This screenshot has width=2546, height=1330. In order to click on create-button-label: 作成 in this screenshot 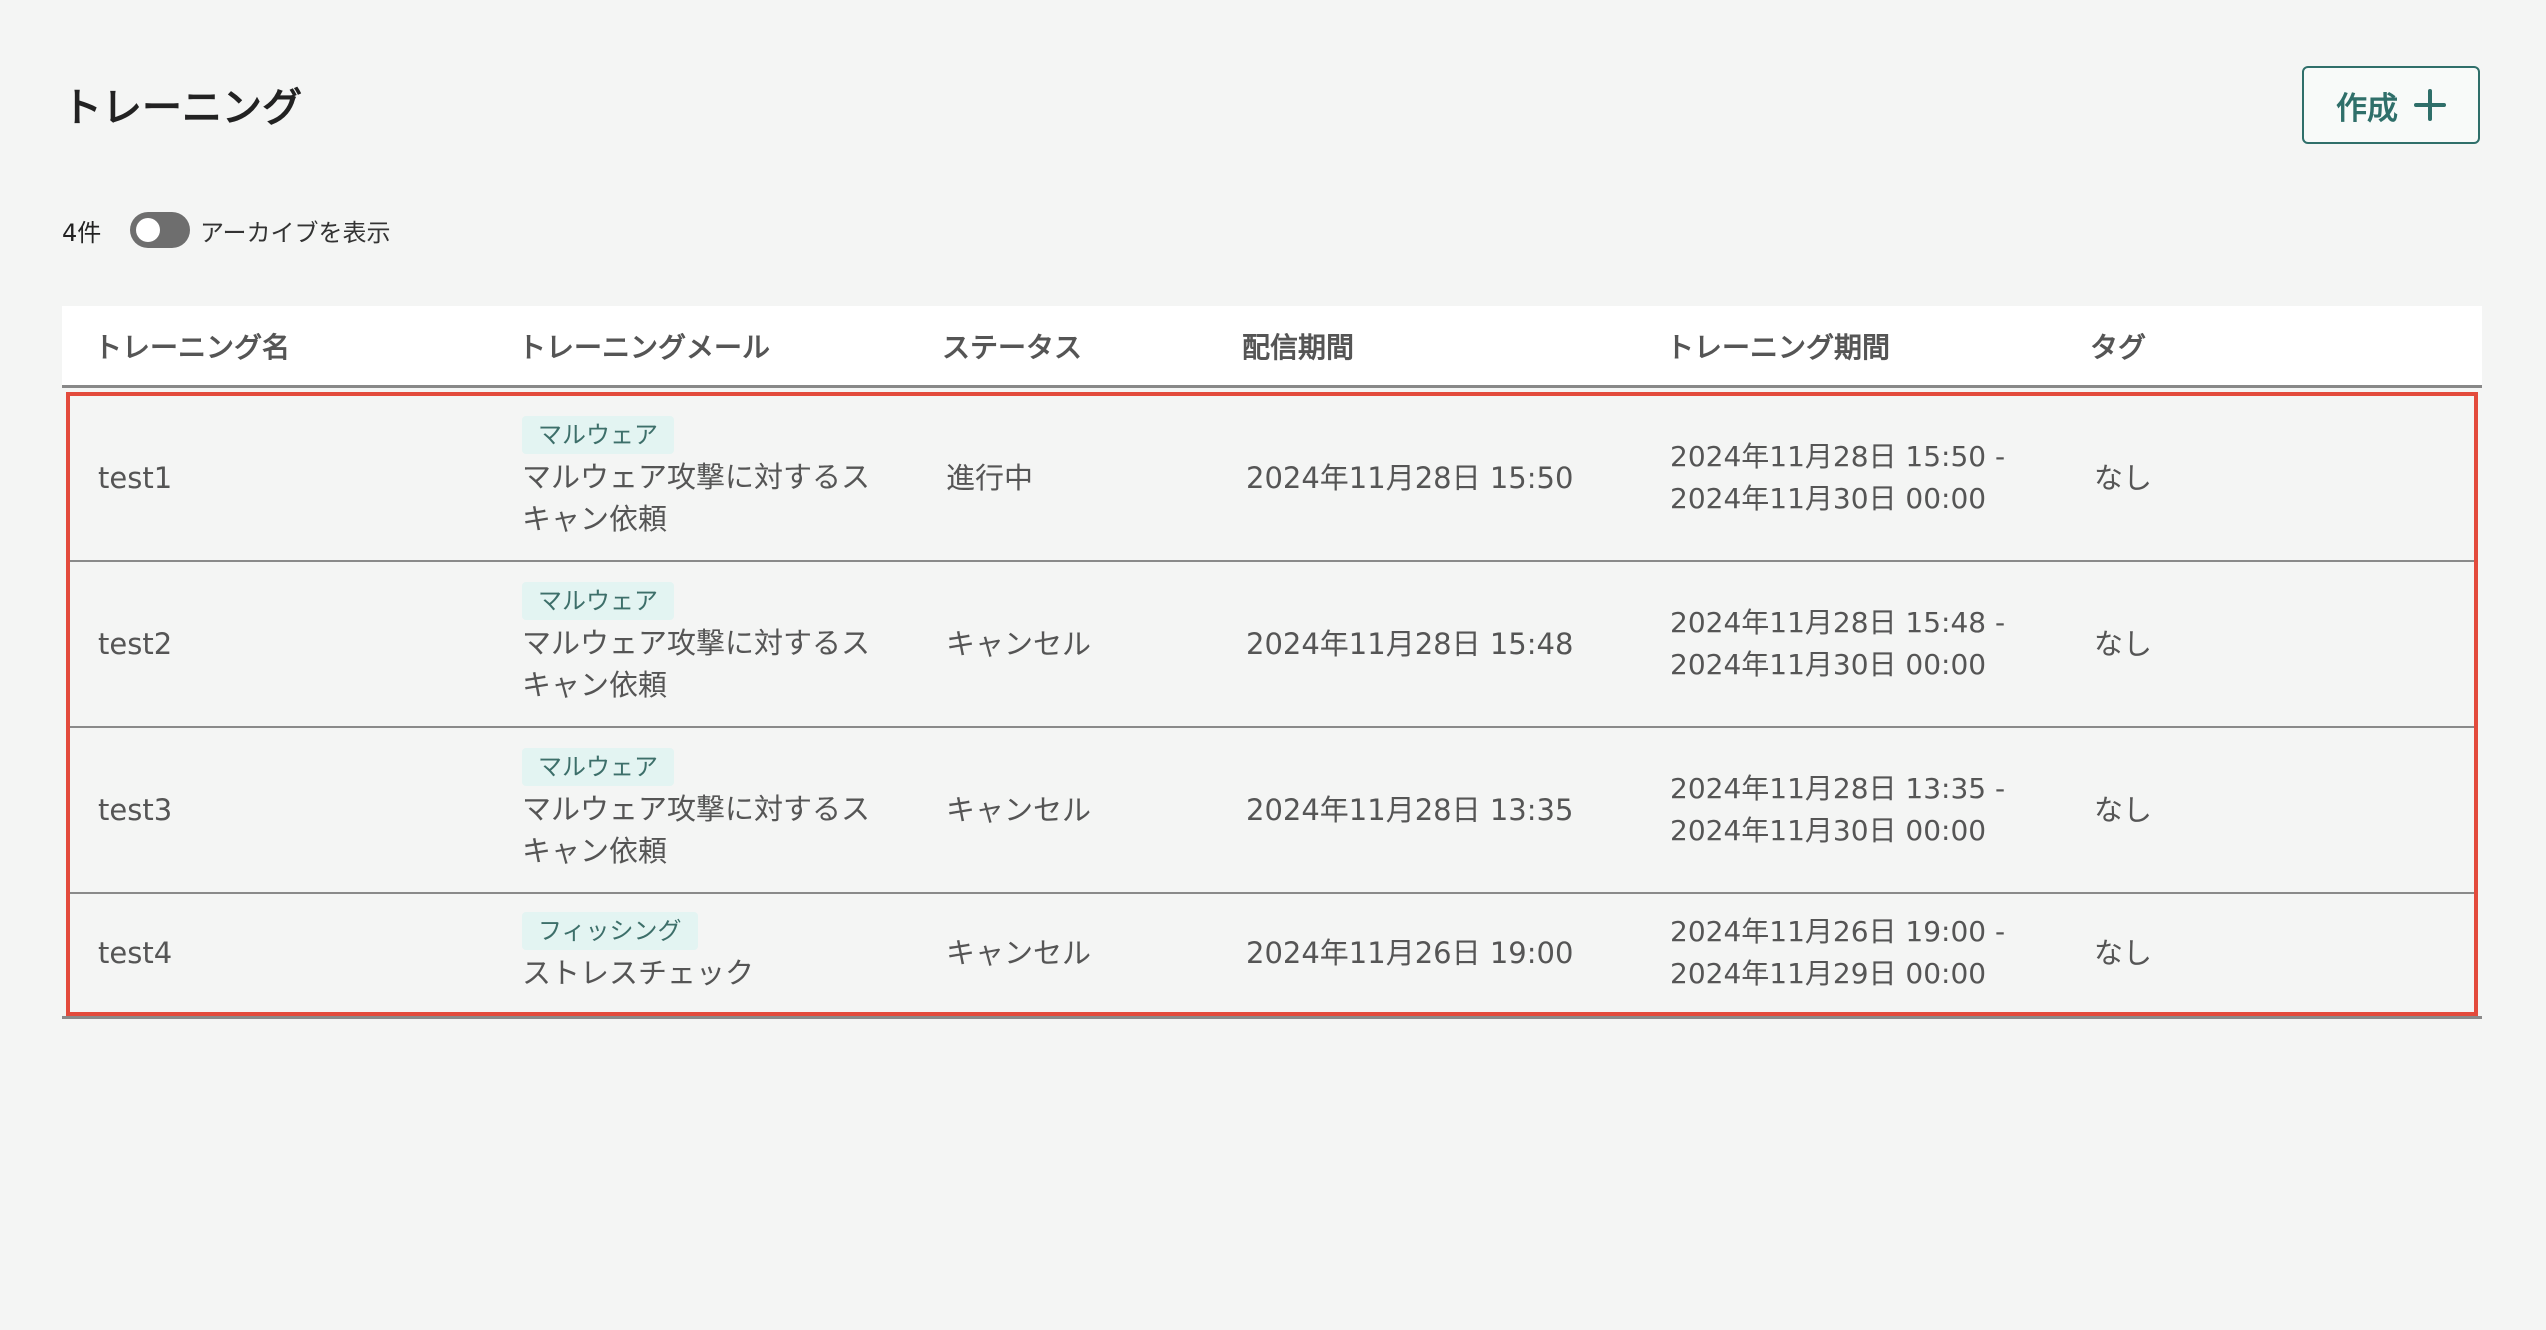, I will do `click(2367, 108)`.